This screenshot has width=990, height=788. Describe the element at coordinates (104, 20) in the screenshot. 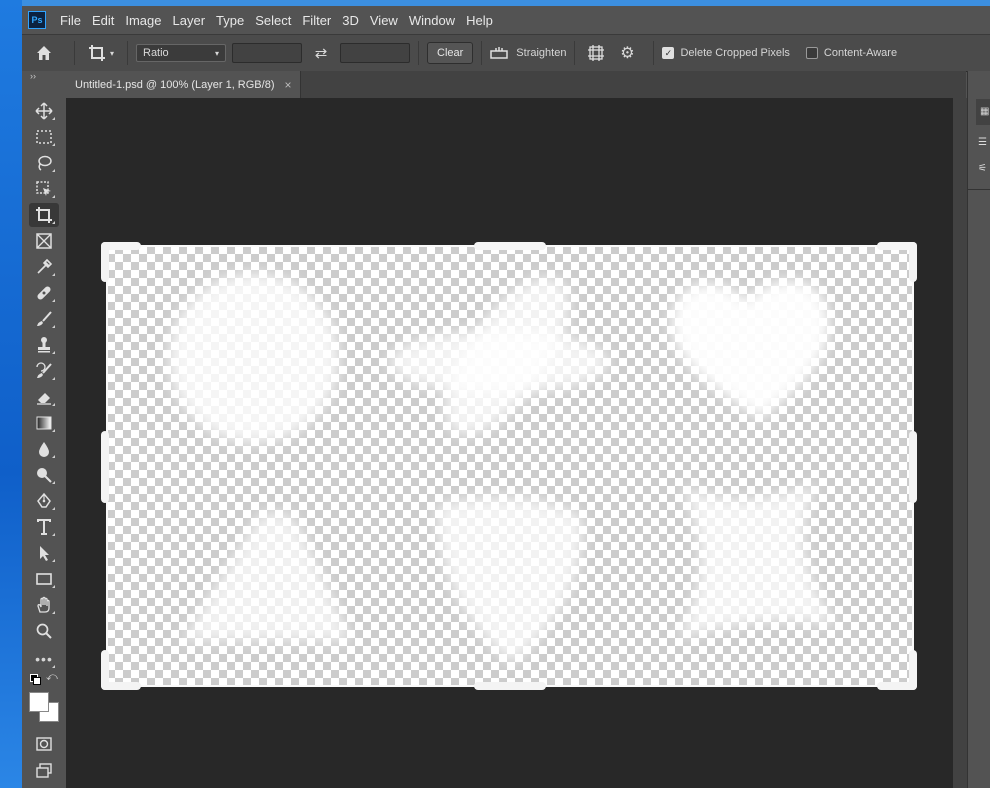

I see `menu-edit: Edit` at that location.